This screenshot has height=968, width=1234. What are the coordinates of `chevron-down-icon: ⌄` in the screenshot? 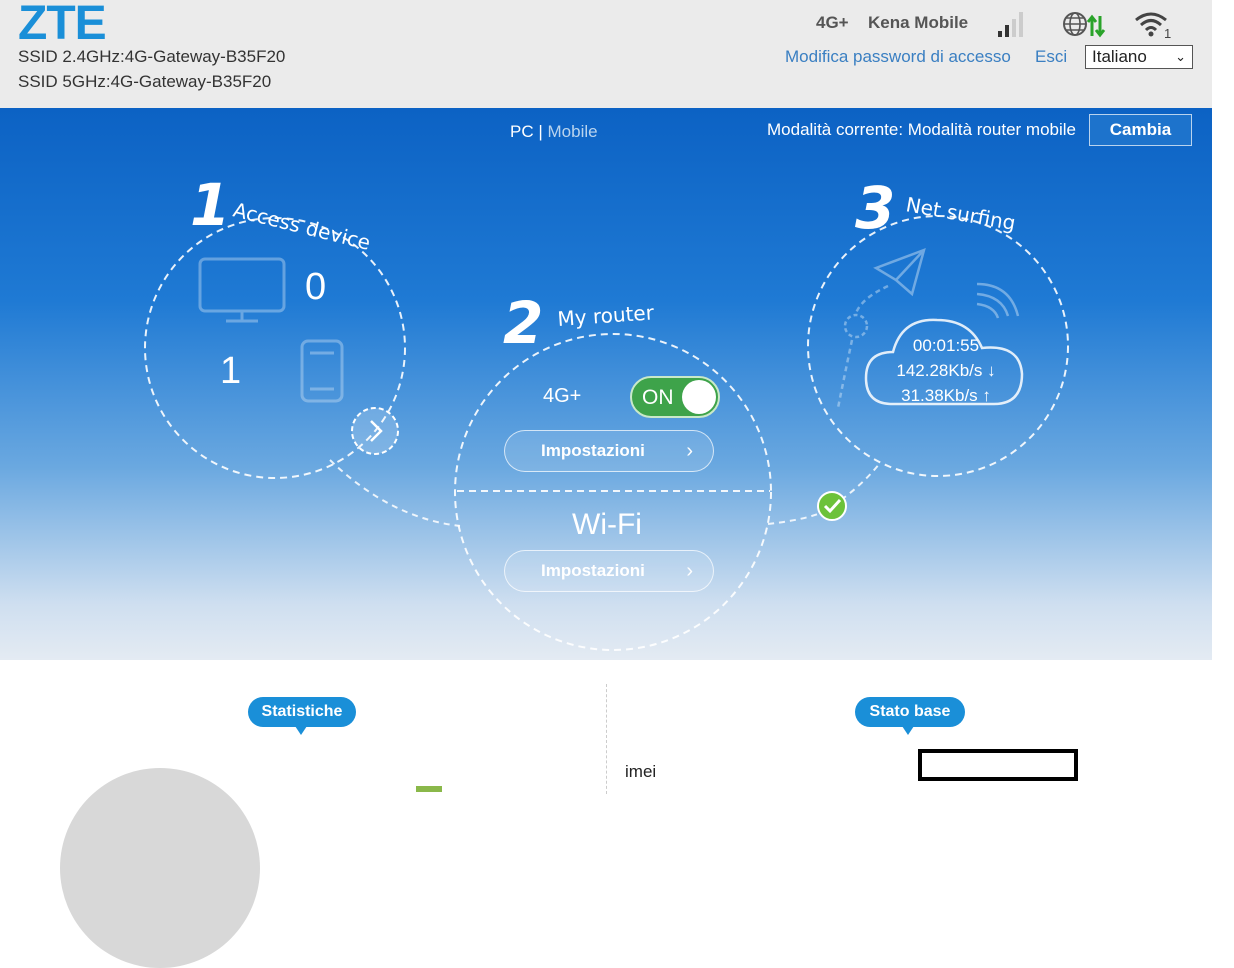 It's located at (1180, 56).